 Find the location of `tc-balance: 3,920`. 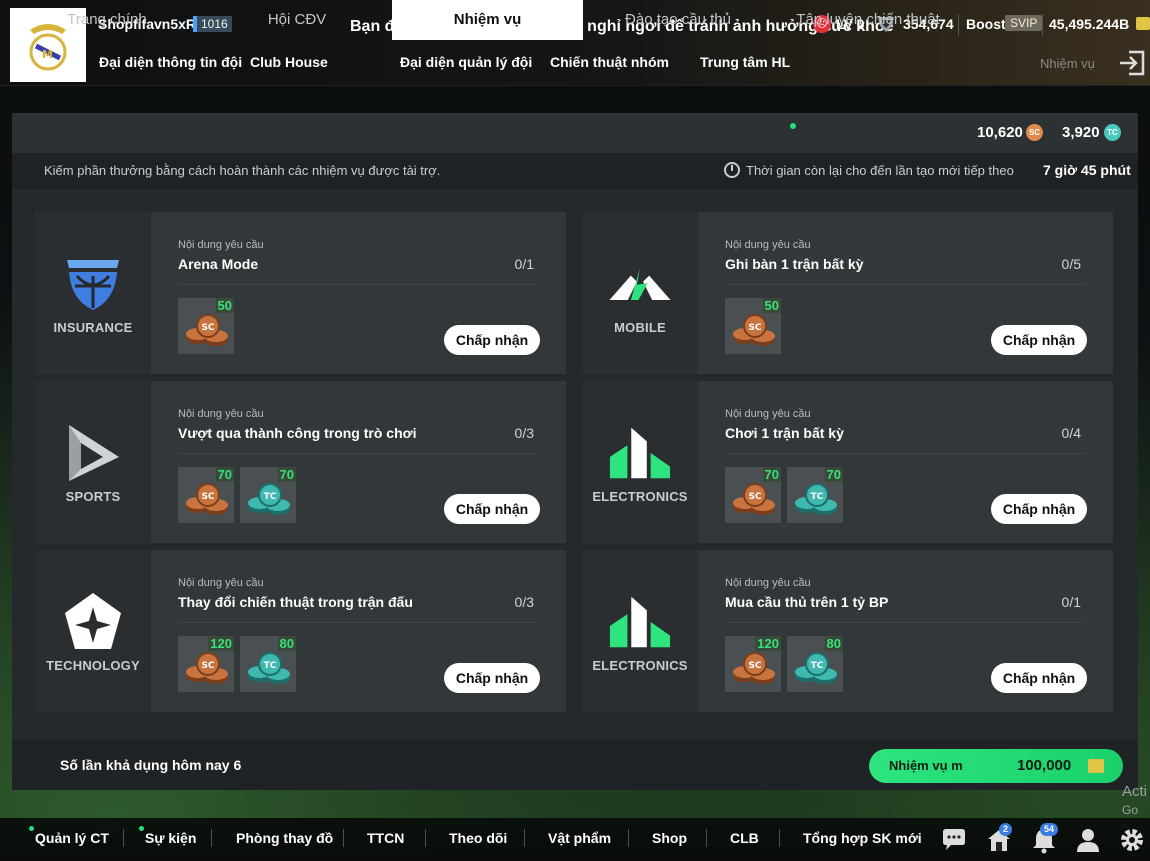

tc-balance: 3,920 is located at coordinates (1081, 132).